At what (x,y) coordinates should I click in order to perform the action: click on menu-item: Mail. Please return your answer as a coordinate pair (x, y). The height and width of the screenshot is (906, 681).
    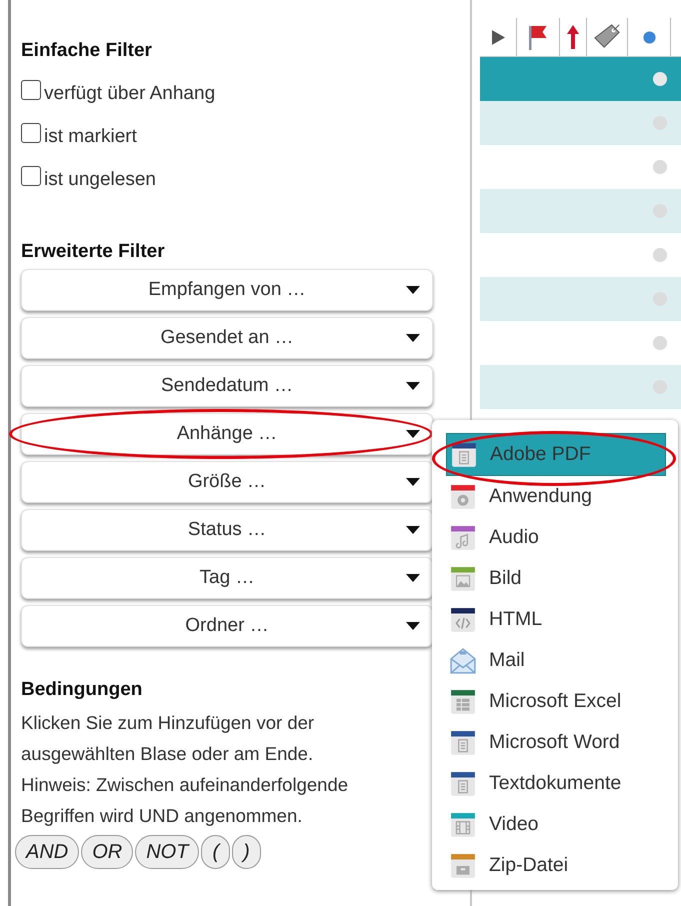
    Looking at the image, I should click on (556, 660).